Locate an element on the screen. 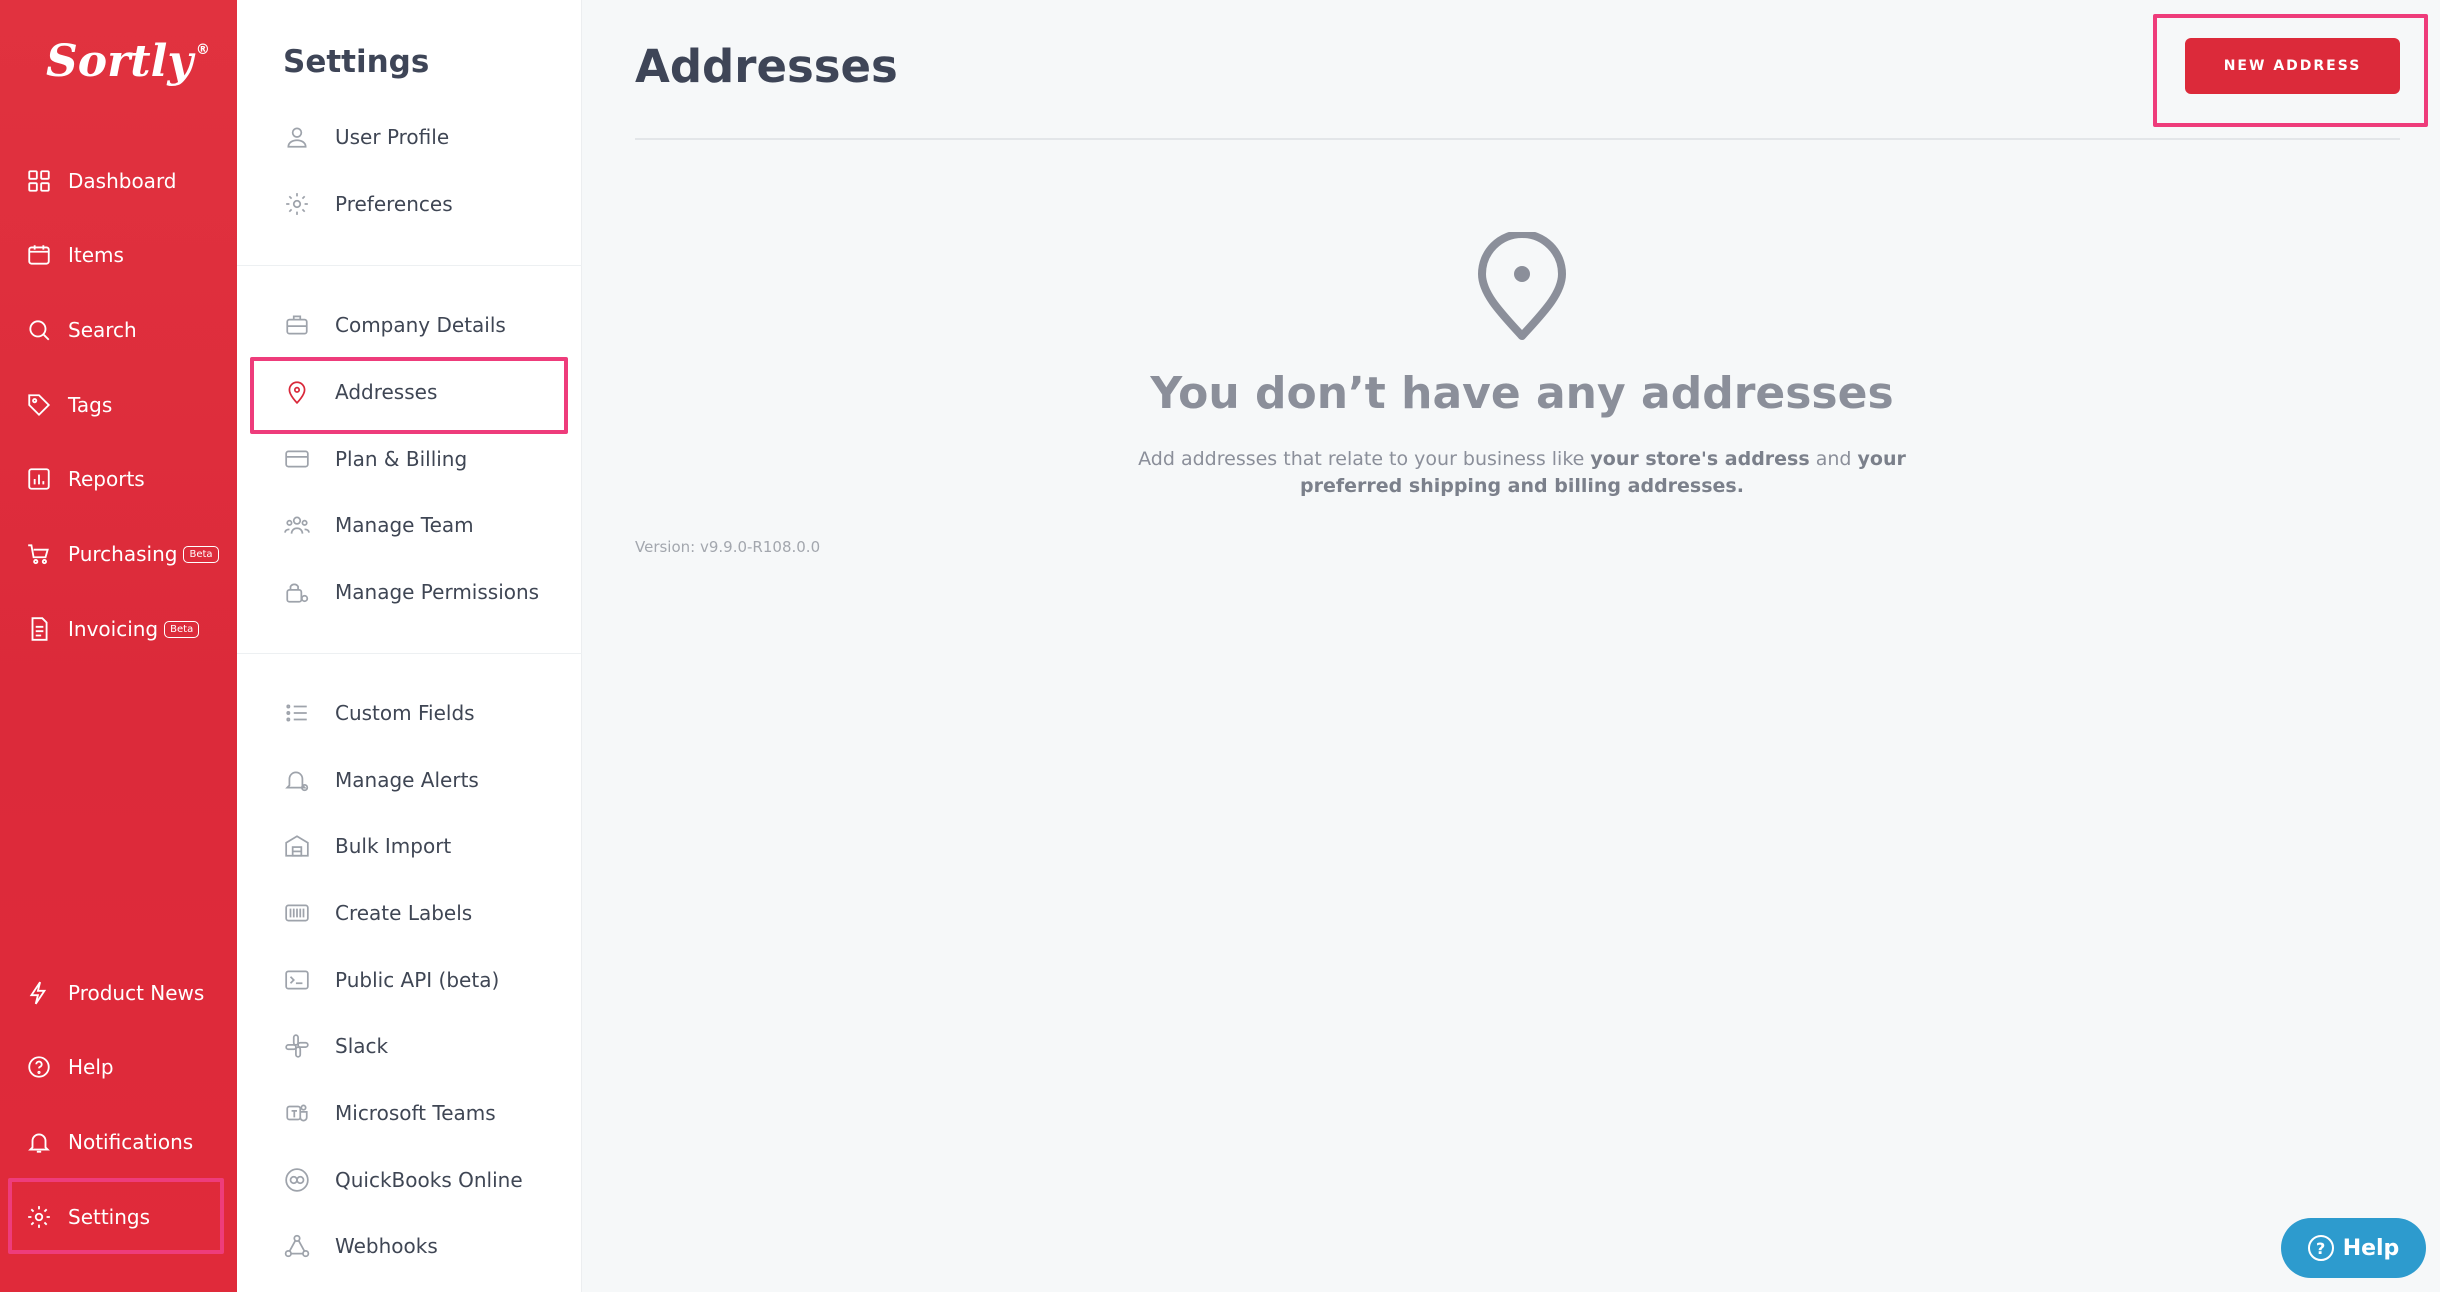 This screenshot has width=2440, height=1292. settings-item-custom-fields: Custom Fields is located at coordinates (409, 713).